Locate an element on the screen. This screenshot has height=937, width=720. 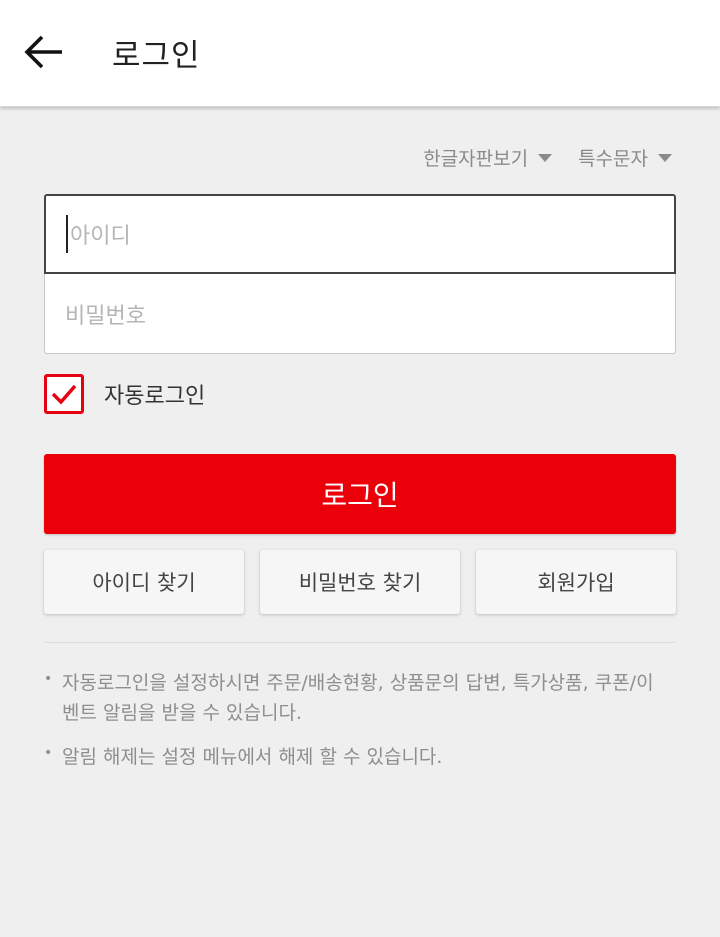
login-form: 아이디 비밀번호 is located at coordinates (360, 274).